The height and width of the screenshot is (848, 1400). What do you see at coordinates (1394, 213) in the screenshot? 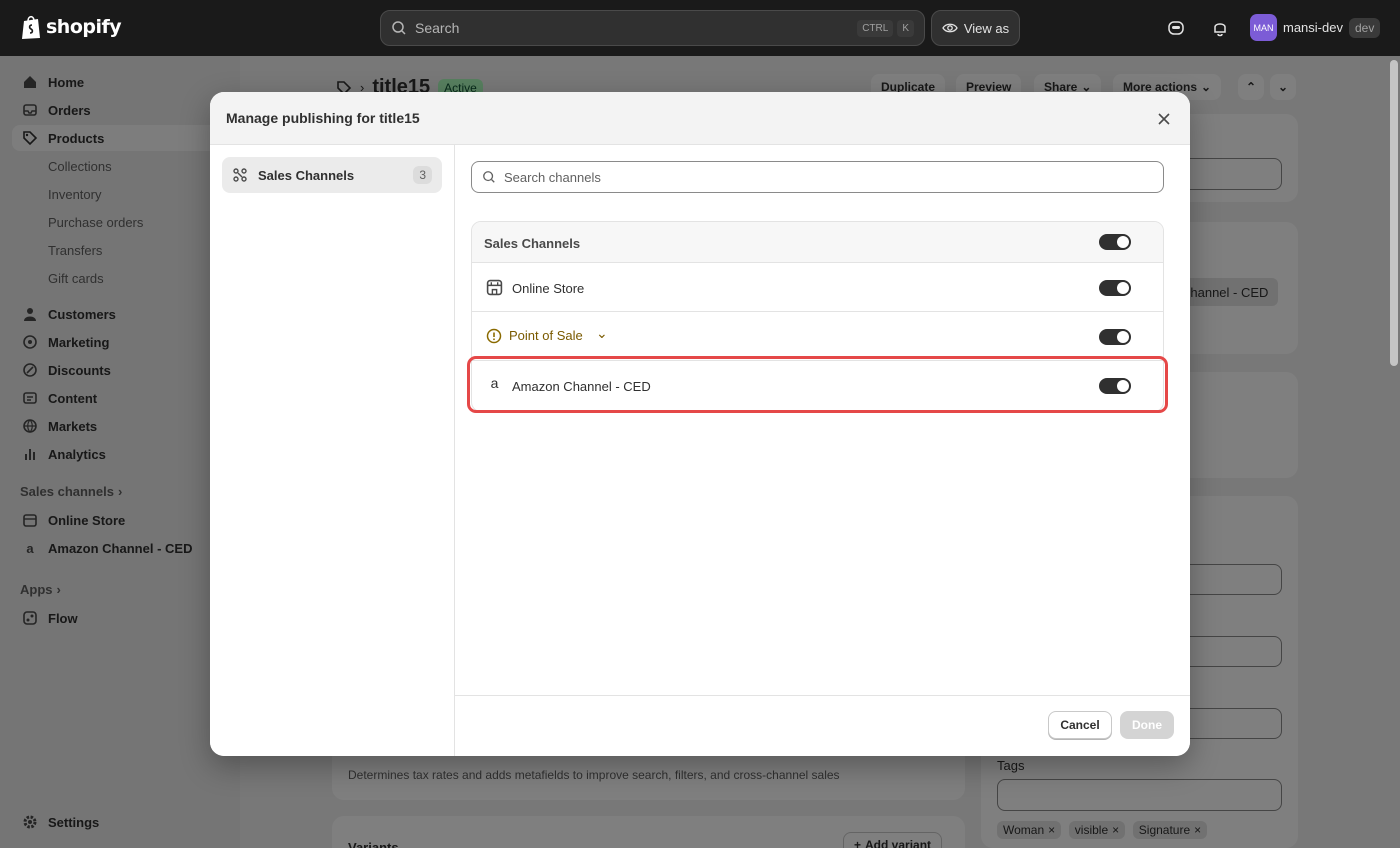
I see `page-scrollbar` at bounding box center [1394, 213].